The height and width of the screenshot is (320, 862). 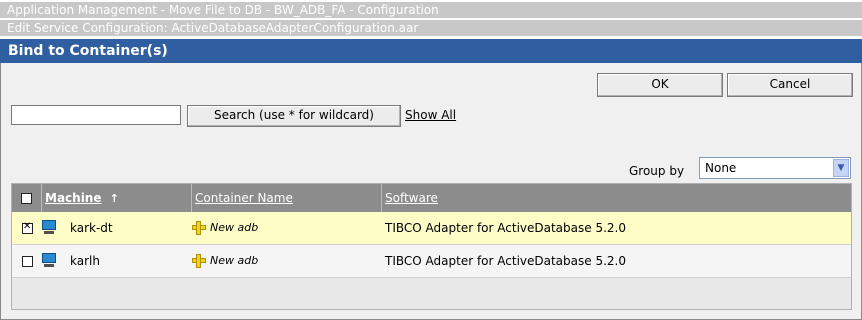 I want to click on select-all-checkbox, so click(x=26, y=198).